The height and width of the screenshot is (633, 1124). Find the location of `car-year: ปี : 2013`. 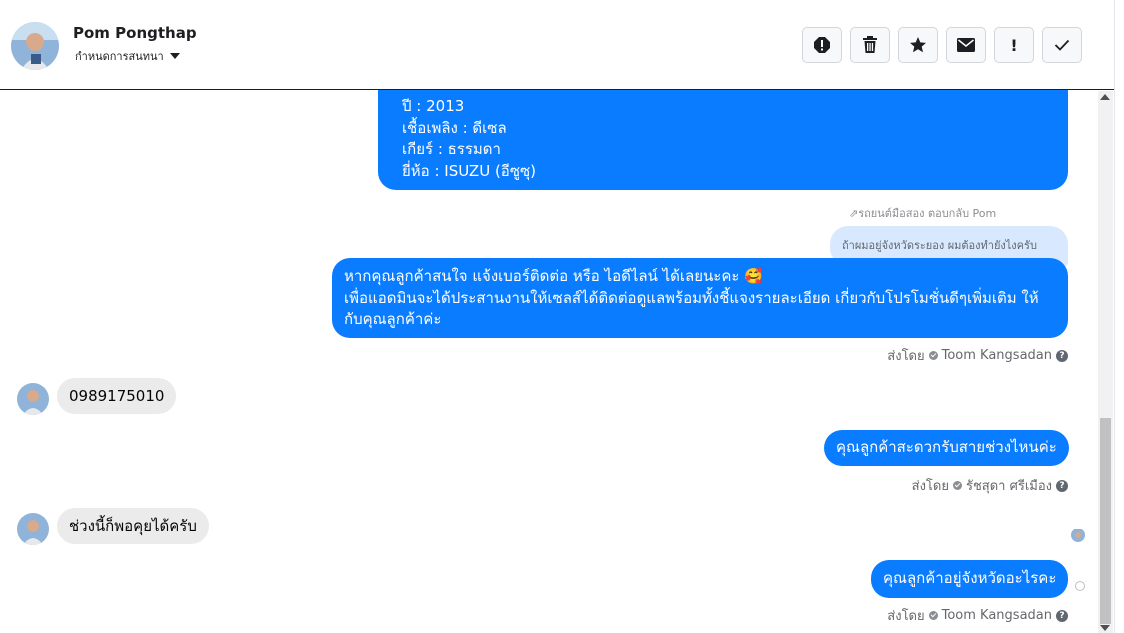

car-year: ปี : 2013 is located at coordinates (433, 106).